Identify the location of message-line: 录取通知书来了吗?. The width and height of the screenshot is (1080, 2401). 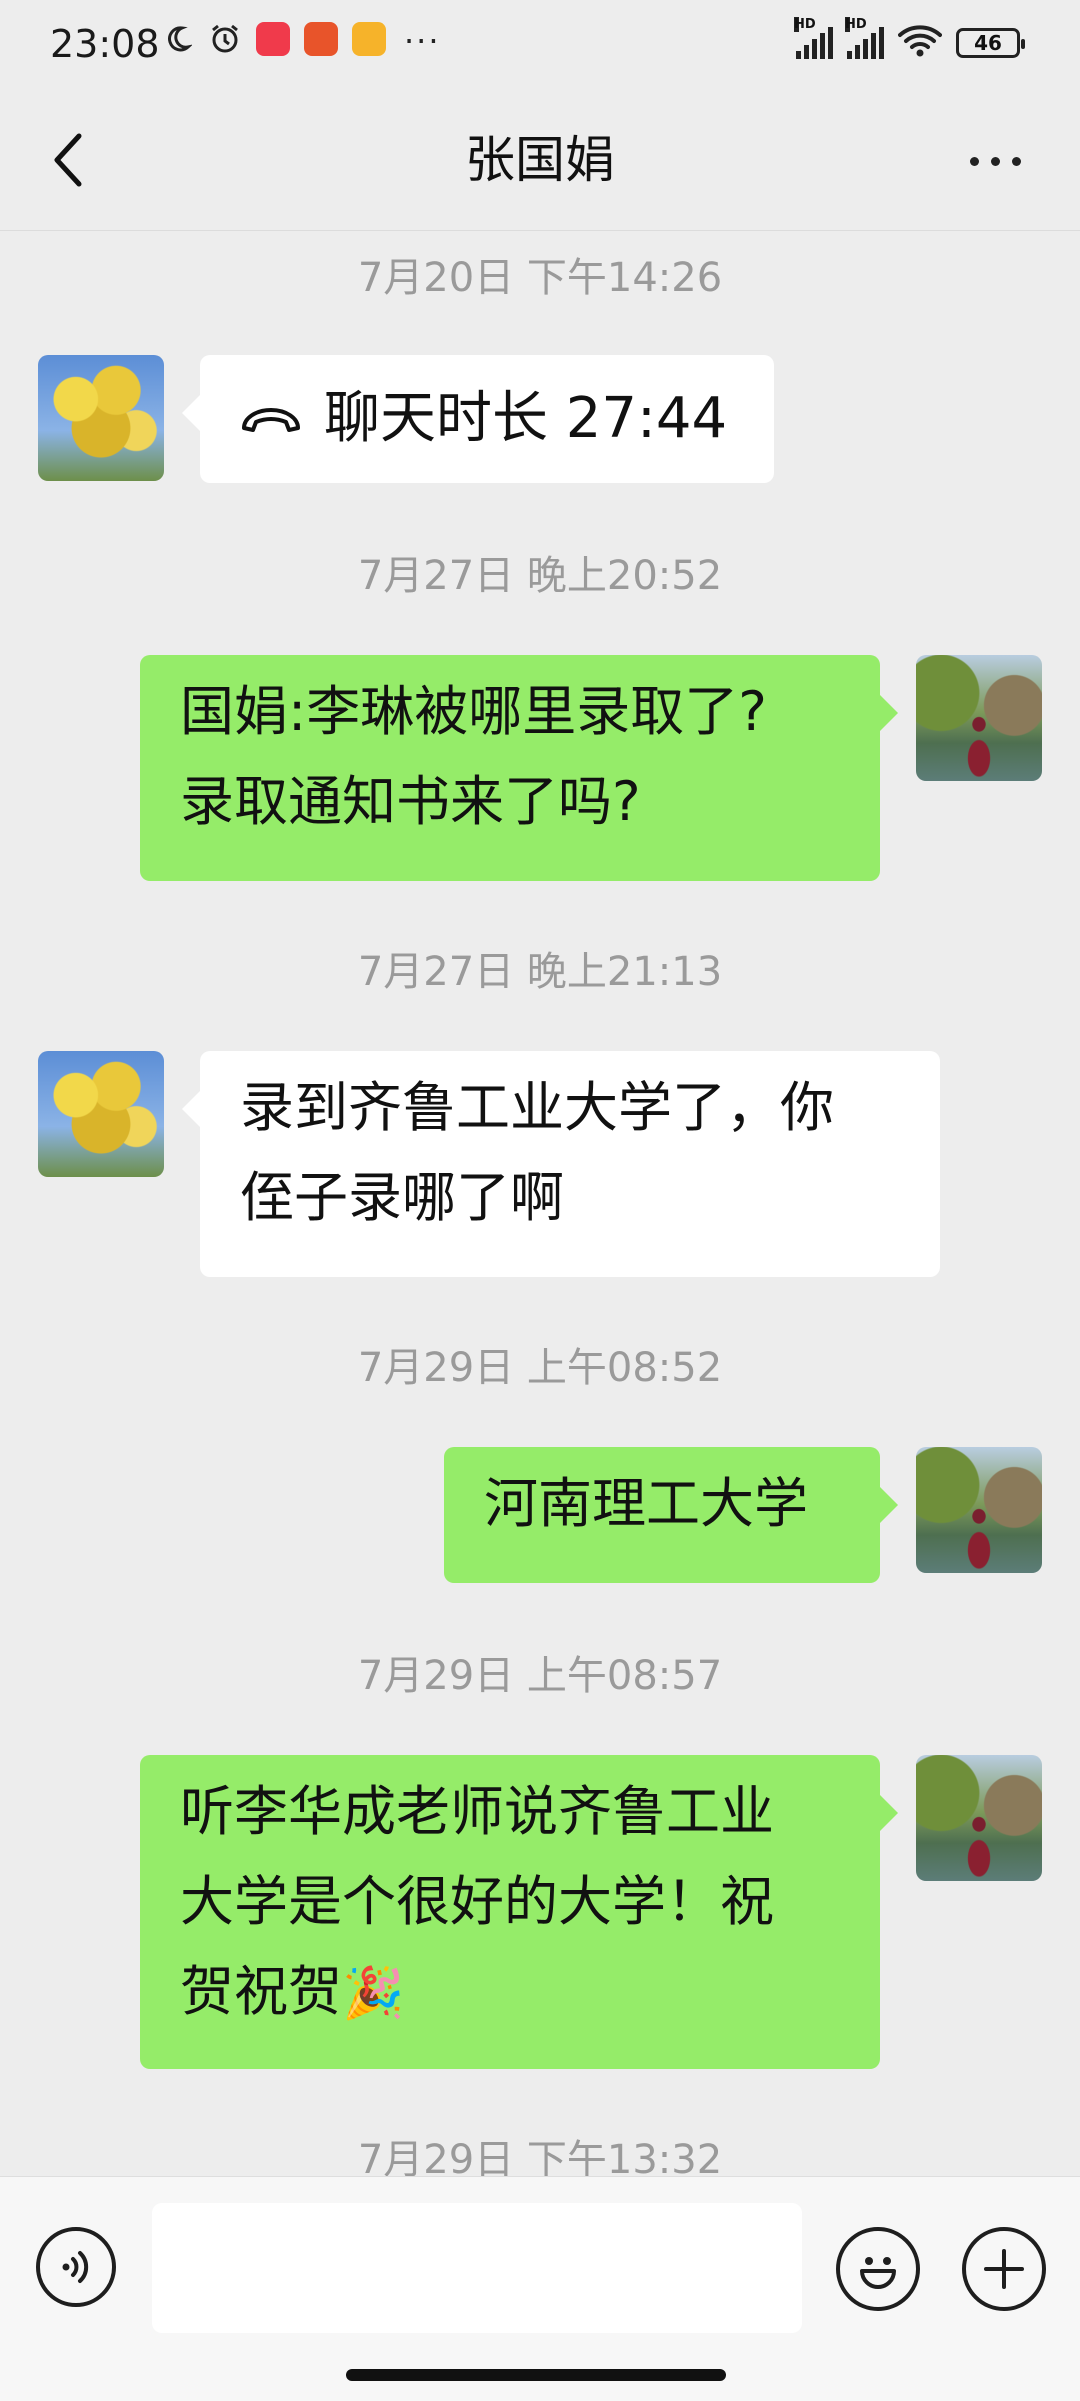
(410, 801).